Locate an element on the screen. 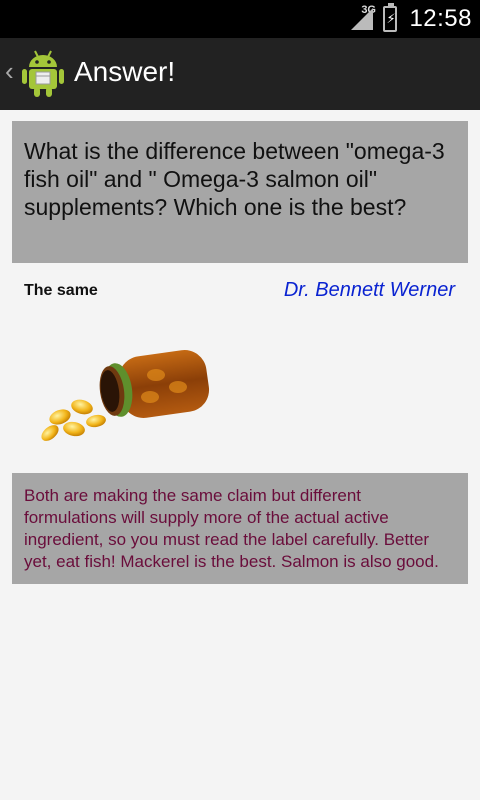 This screenshot has width=480, height=800. status-bar: 3G ⚡ 12:58 is located at coordinates (240, 19).